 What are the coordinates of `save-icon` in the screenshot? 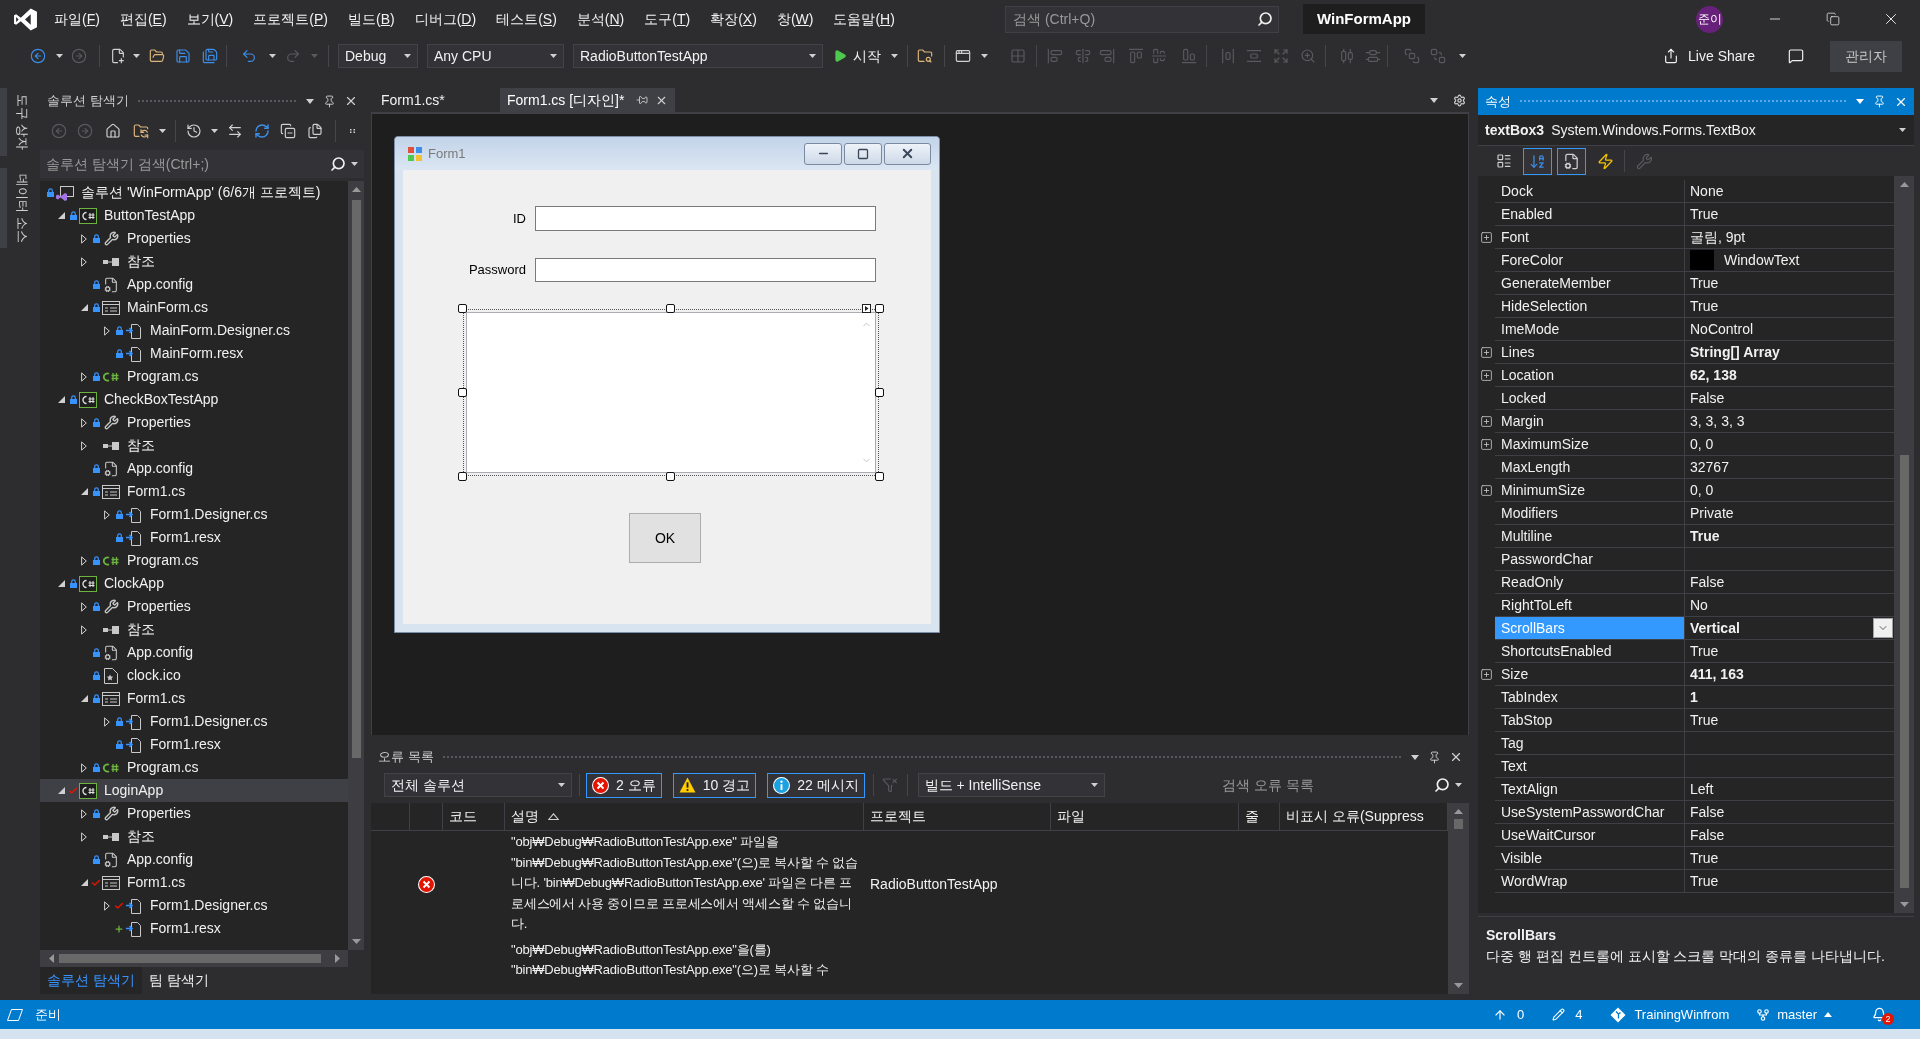 It's located at (183, 56).